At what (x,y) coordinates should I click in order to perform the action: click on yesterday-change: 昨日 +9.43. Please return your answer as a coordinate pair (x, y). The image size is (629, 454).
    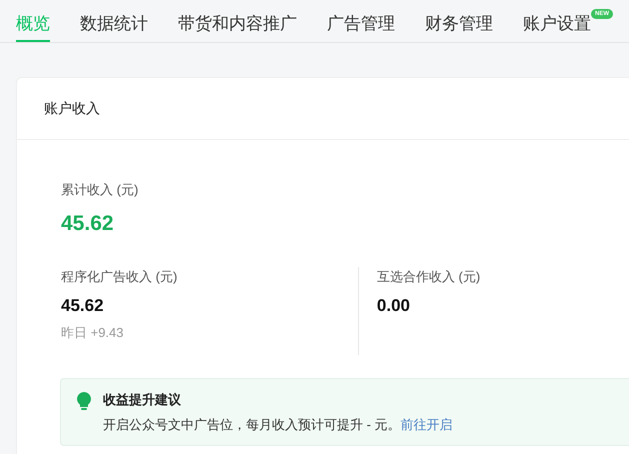
    Looking at the image, I should click on (93, 333).